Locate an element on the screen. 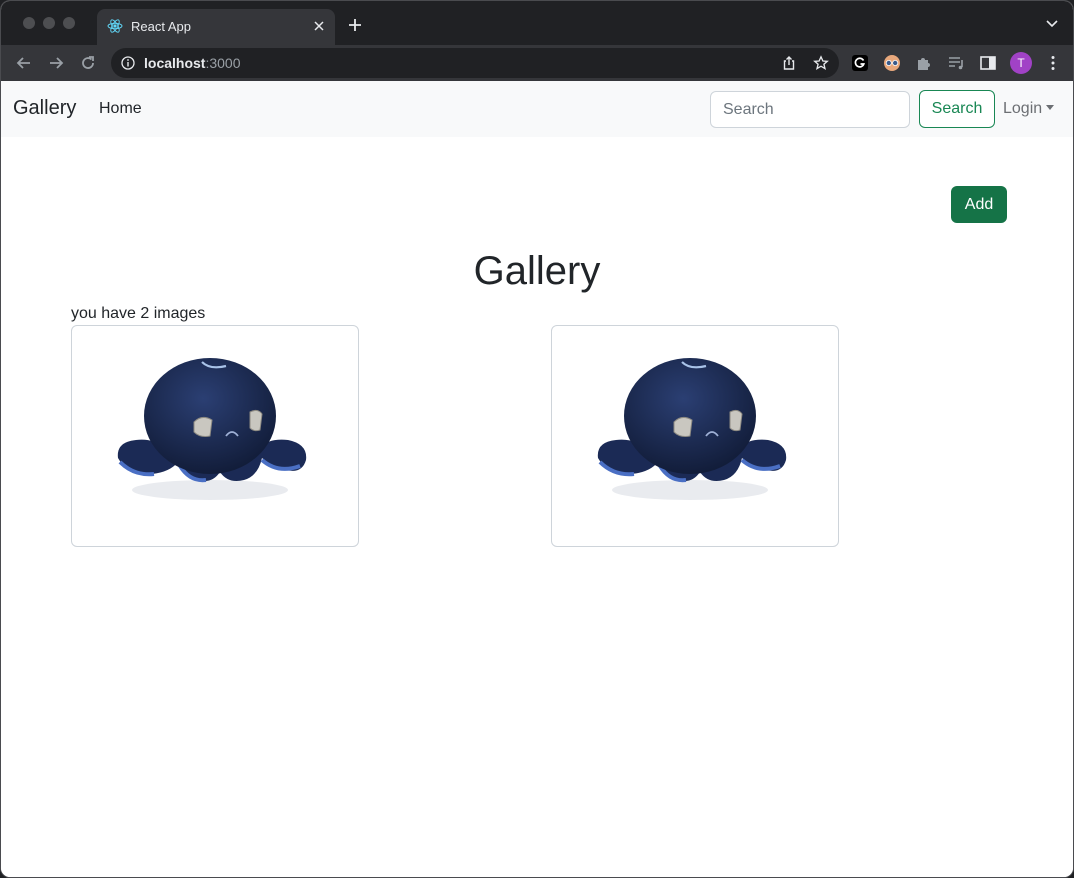 The width and height of the screenshot is (1074, 878). tab-strip: React App is located at coordinates (537, 23).